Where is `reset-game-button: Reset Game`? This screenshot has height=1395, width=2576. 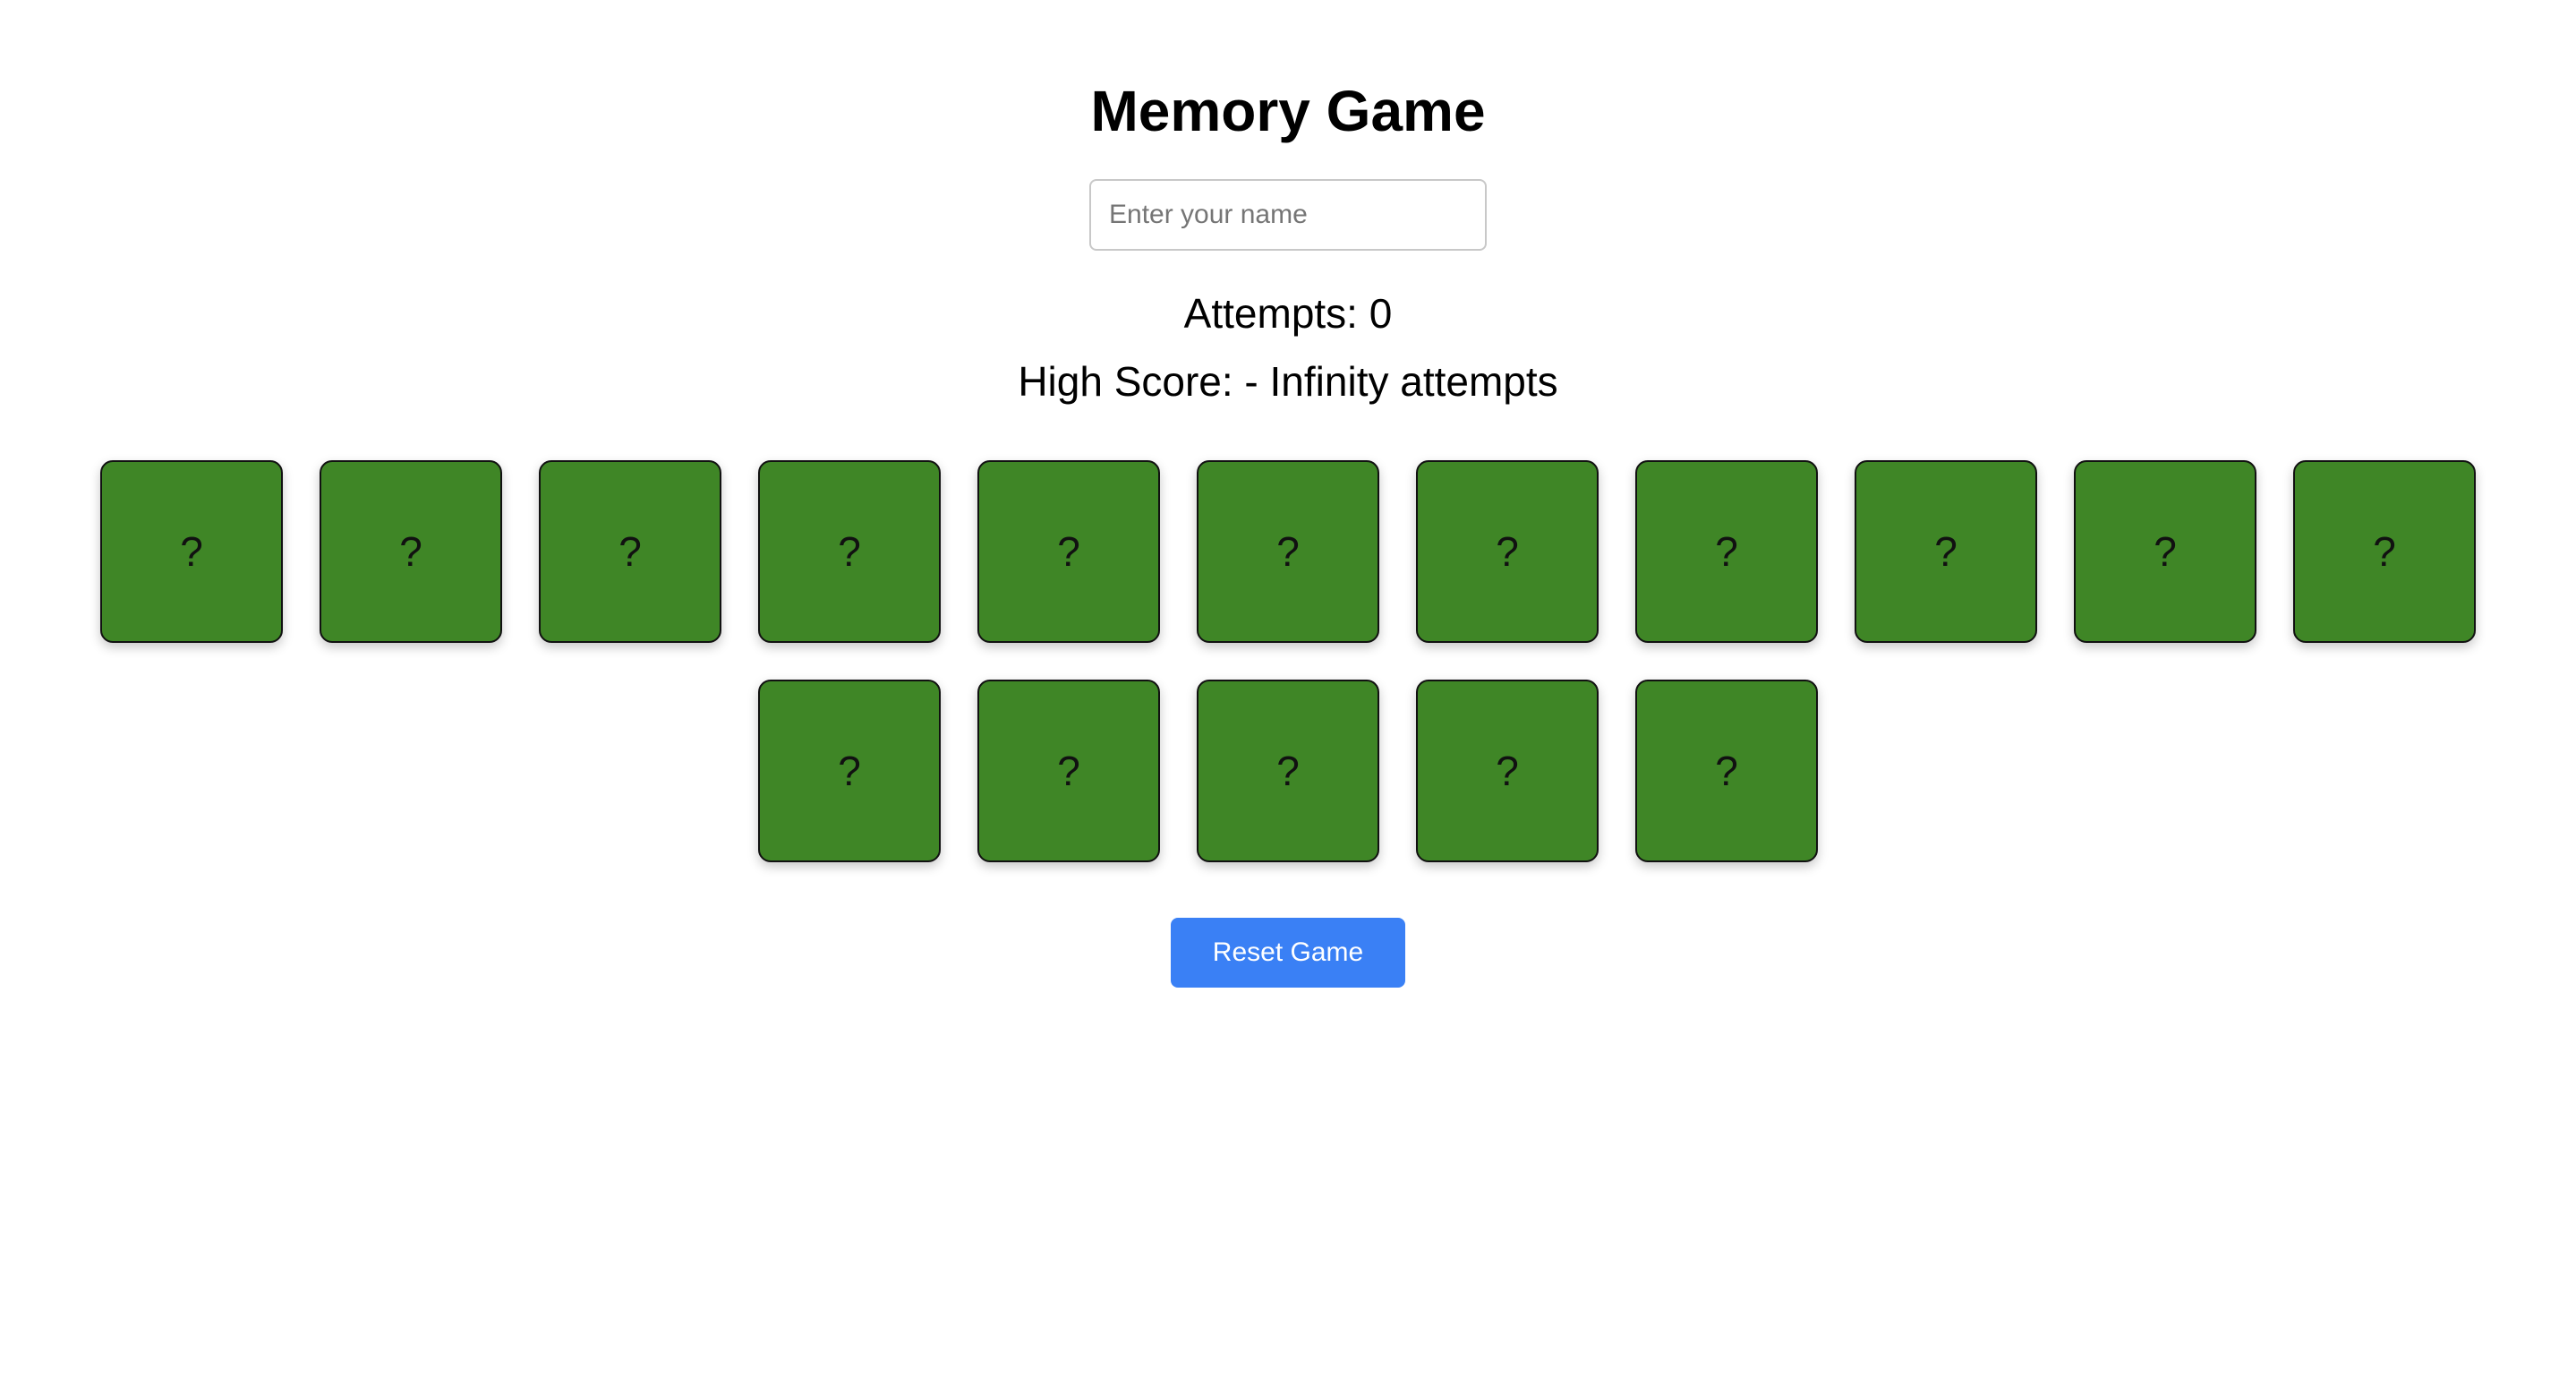
reset-game-button: Reset Game is located at coordinates (1288, 953).